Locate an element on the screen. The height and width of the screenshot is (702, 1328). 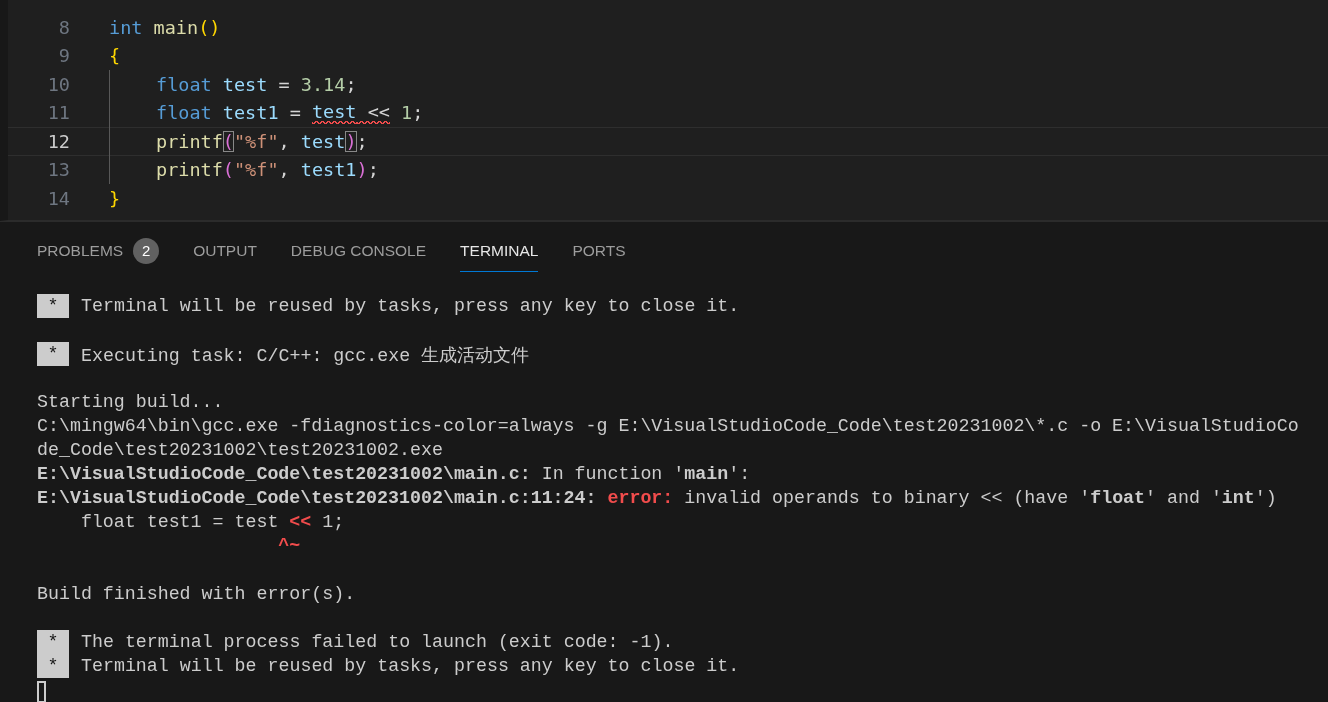
terminal-line: E:\VisualStudioCode_Code\test20231002\main.c: In function 'main': is located at coordinates (394, 474).